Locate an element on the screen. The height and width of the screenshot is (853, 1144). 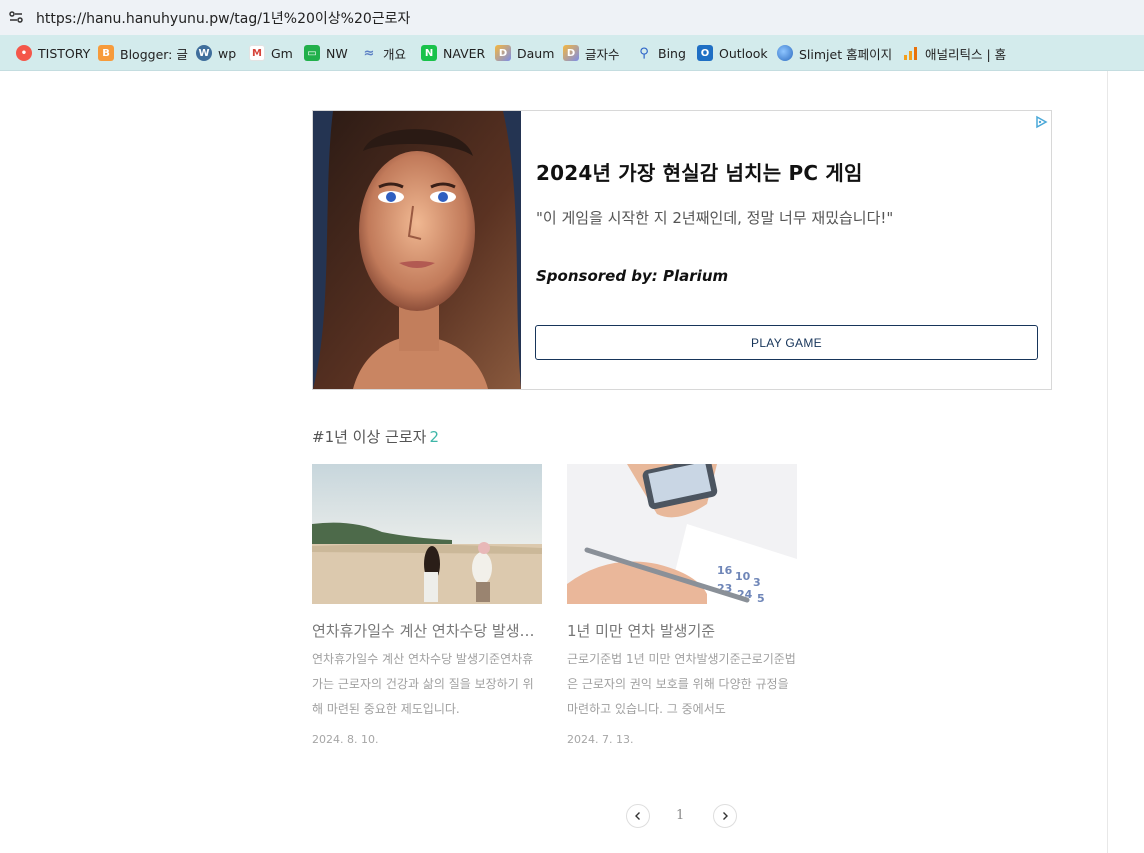
bookmark-blogger: B Blogger: 글 is located at coordinates (143, 53).